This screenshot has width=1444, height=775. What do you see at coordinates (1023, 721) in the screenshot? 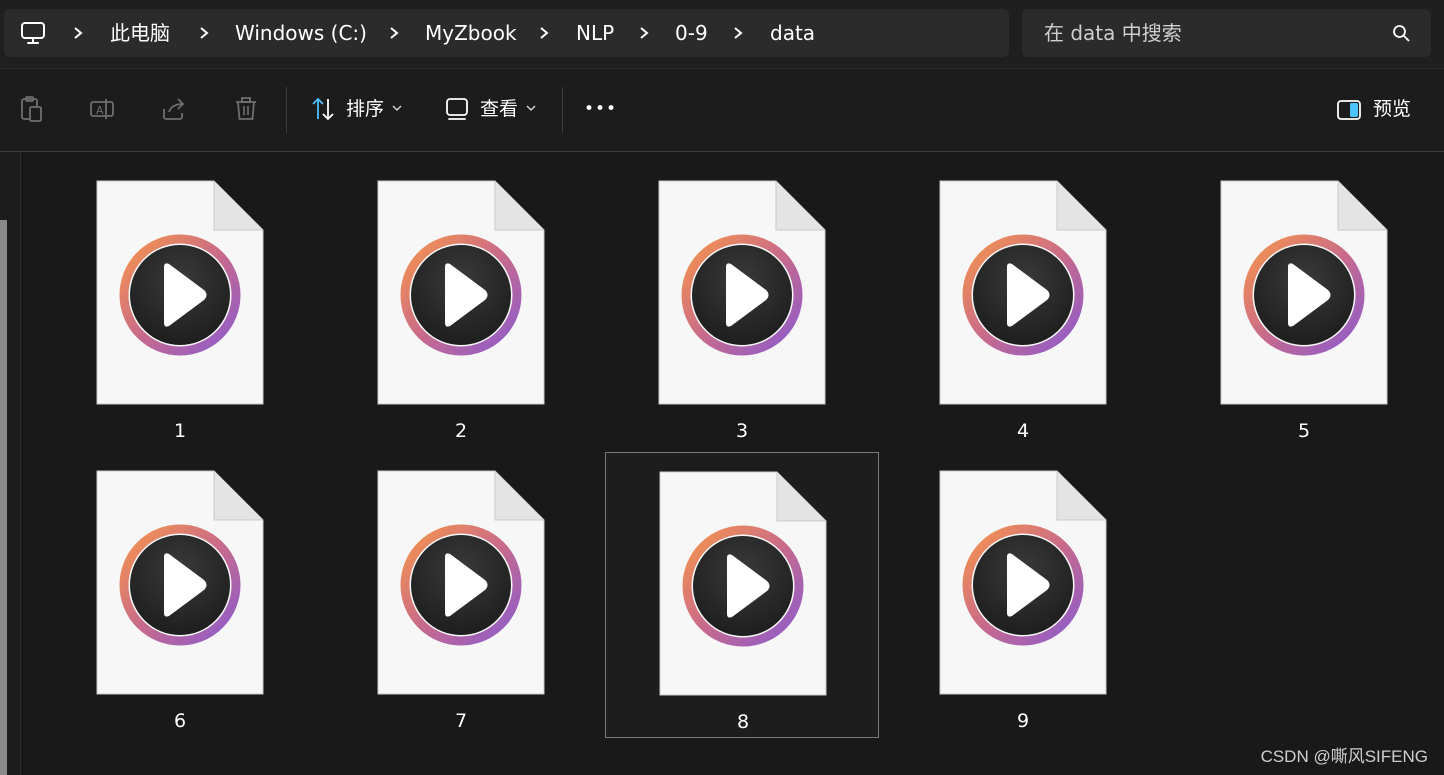
I see `file-name: 9` at bounding box center [1023, 721].